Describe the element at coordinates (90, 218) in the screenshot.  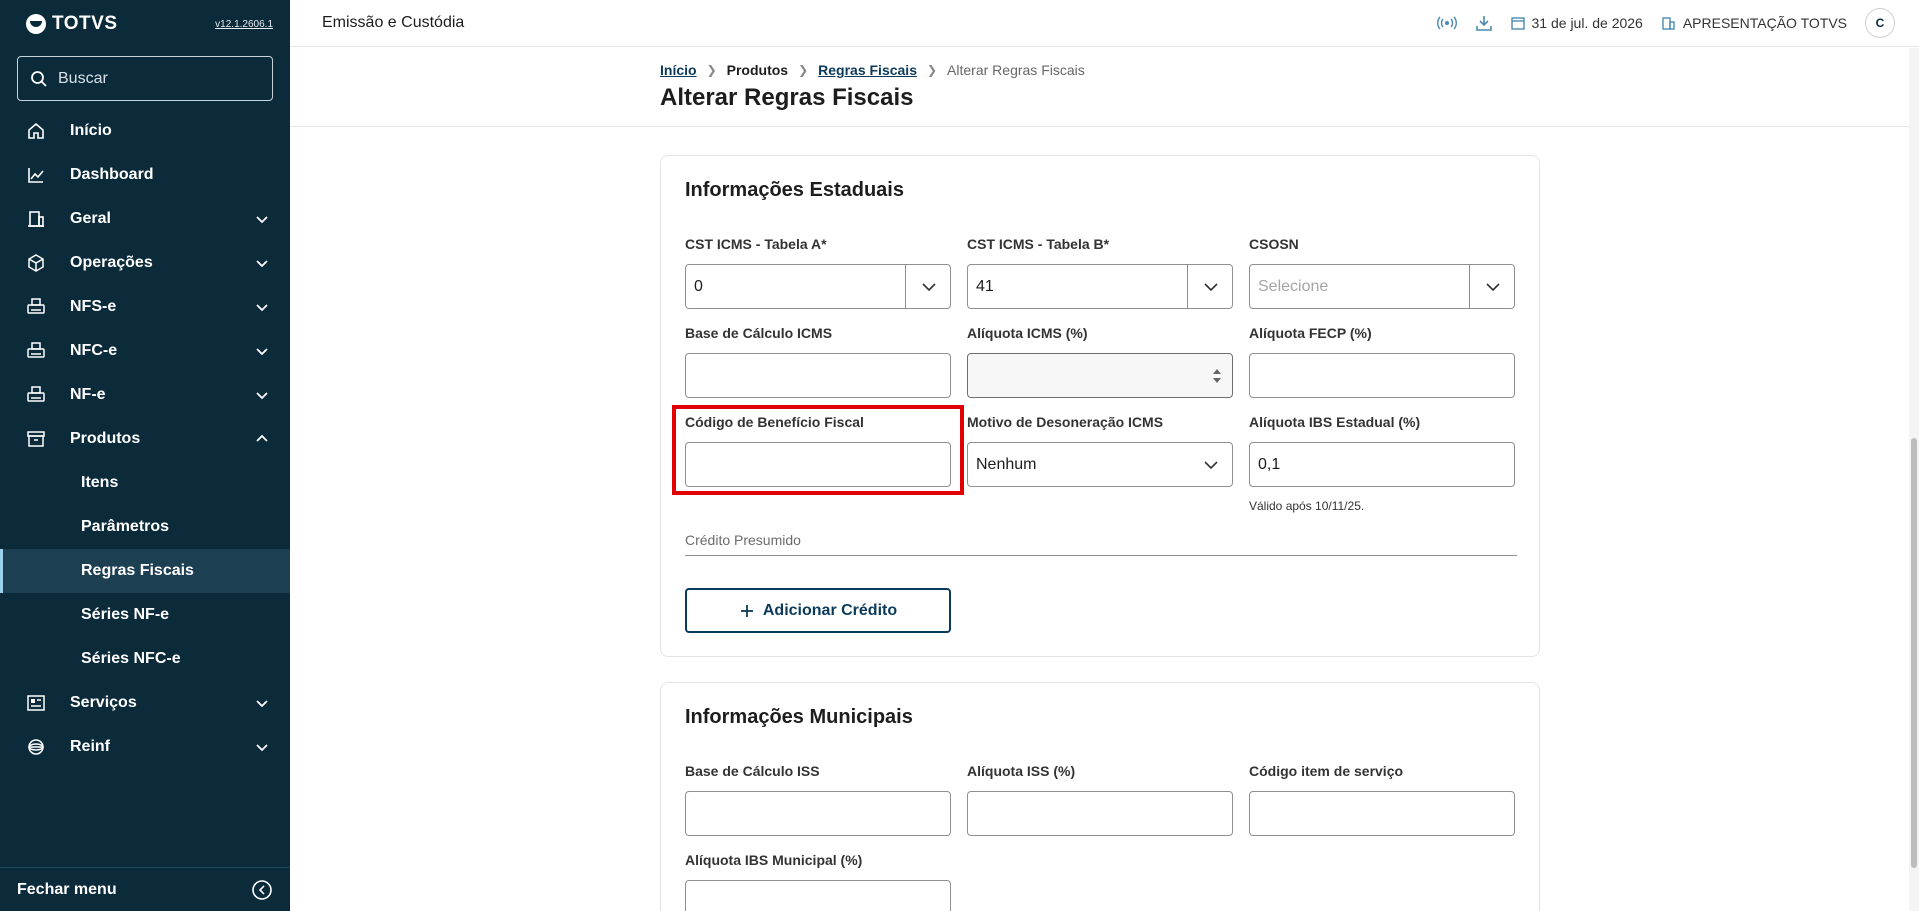
I see `sidebar-item-label: Geral` at that location.